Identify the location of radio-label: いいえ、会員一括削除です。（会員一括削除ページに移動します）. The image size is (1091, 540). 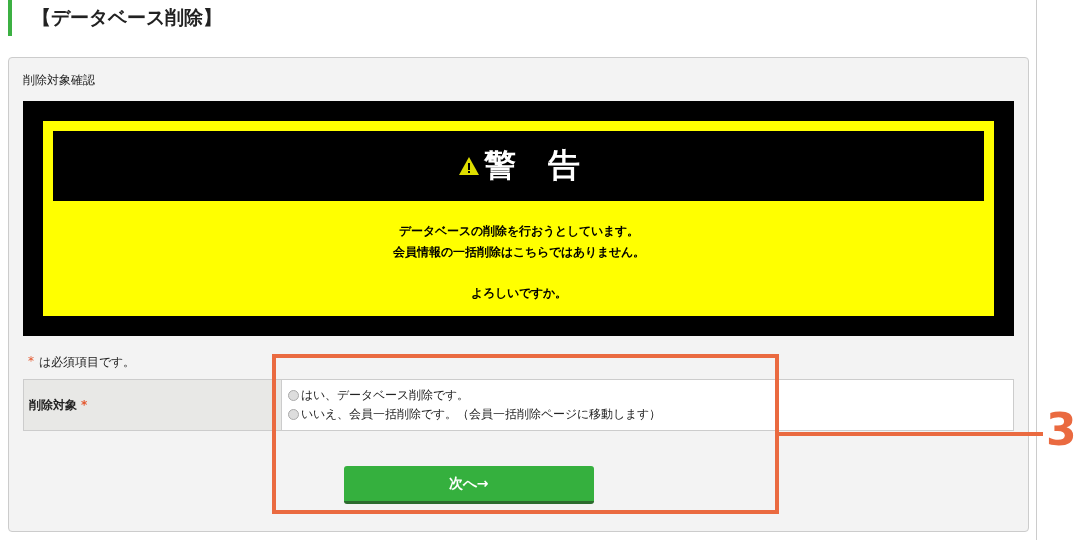
(481, 414).